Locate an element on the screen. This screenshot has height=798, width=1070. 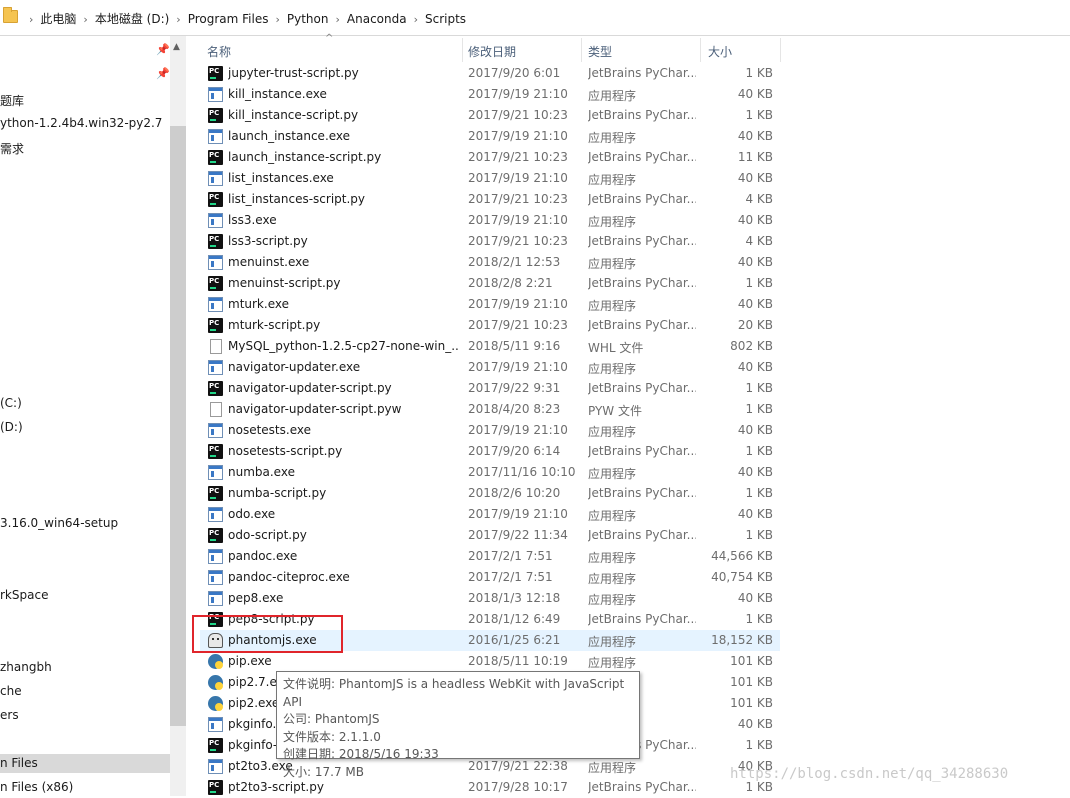
column-header-size: 大小 is located at coordinates (741, 51).